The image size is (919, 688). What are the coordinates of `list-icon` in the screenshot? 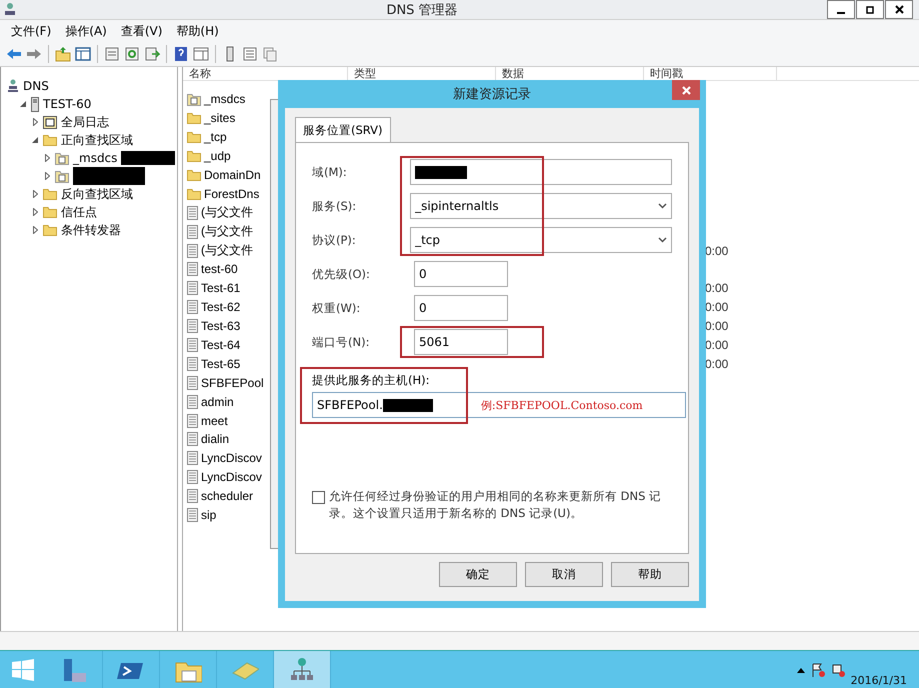 It's located at (250, 54).